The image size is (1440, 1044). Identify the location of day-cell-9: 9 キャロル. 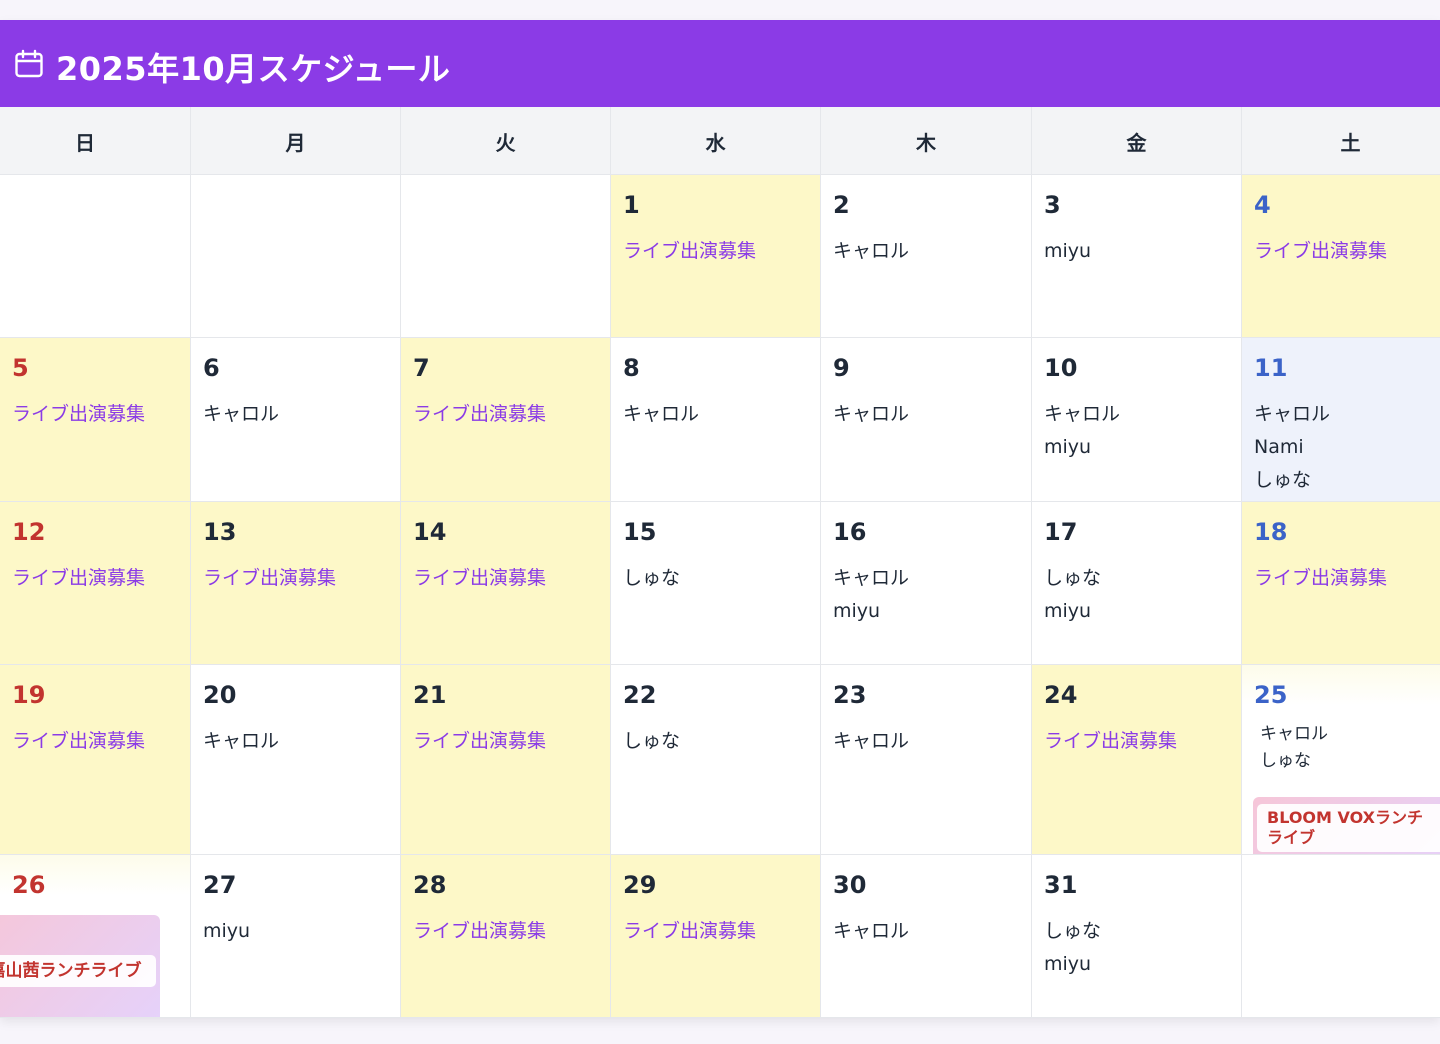
(926, 420).